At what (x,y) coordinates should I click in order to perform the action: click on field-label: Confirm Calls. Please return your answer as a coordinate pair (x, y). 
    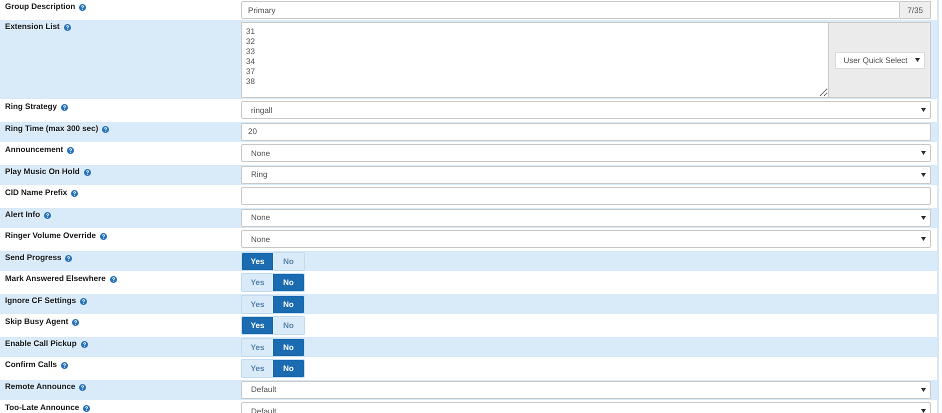
    Looking at the image, I should click on (31, 365).